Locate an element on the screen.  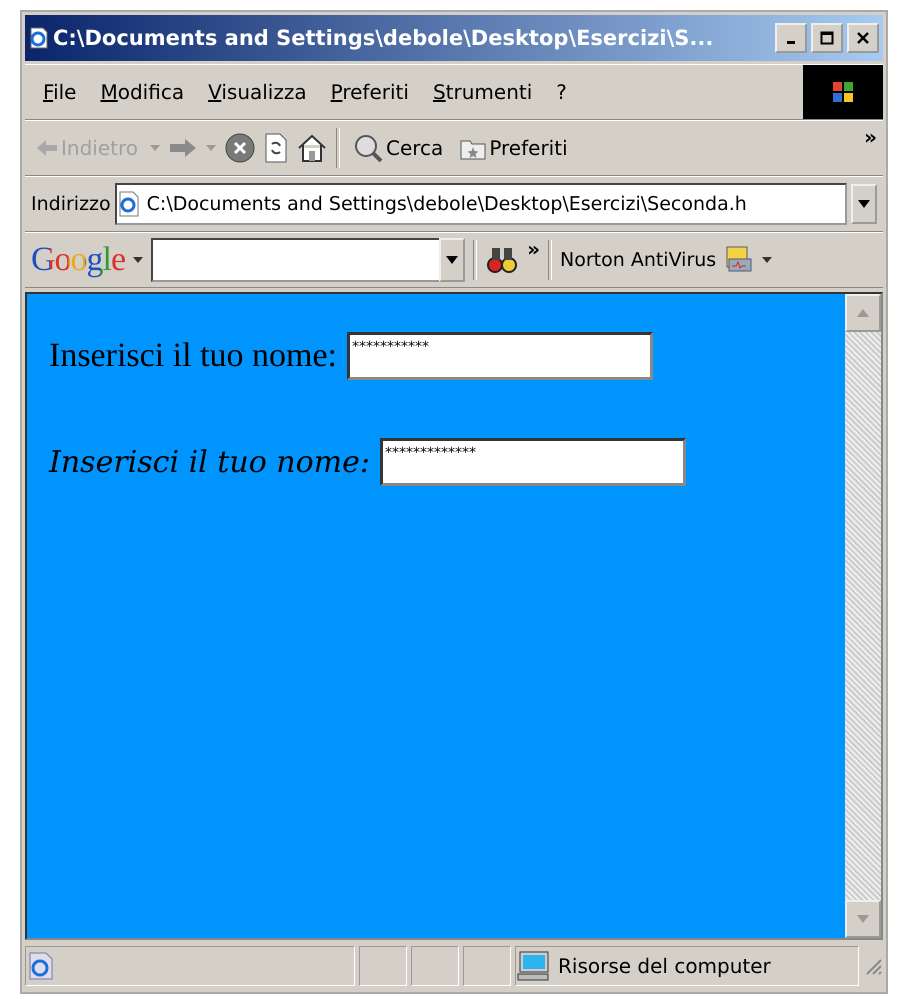
menu-item: Strumenti is located at coordinates (482, 92).